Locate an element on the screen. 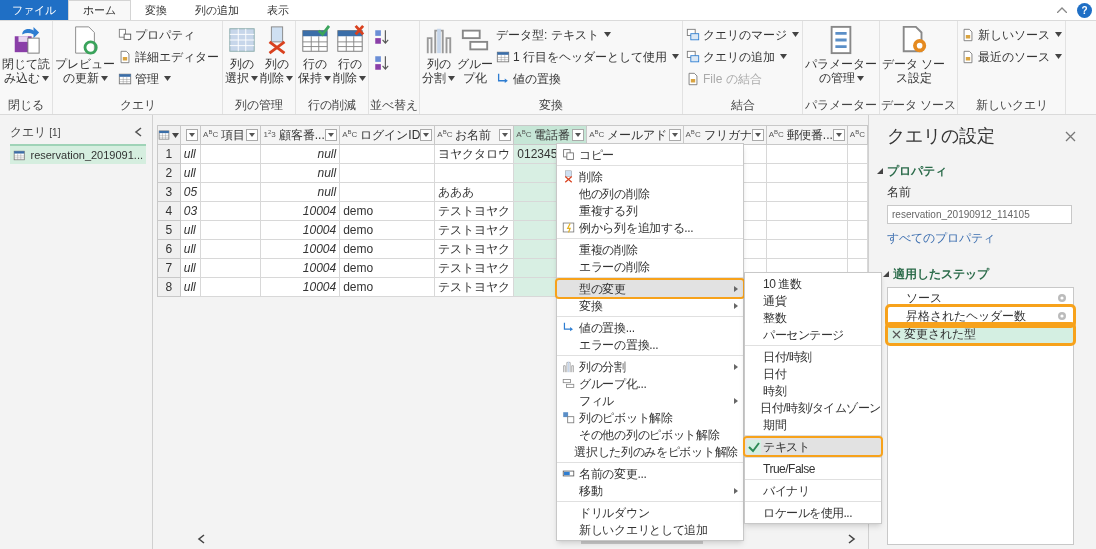  ribbon-button: クエリの追加 is located at coordinates (742, 56).